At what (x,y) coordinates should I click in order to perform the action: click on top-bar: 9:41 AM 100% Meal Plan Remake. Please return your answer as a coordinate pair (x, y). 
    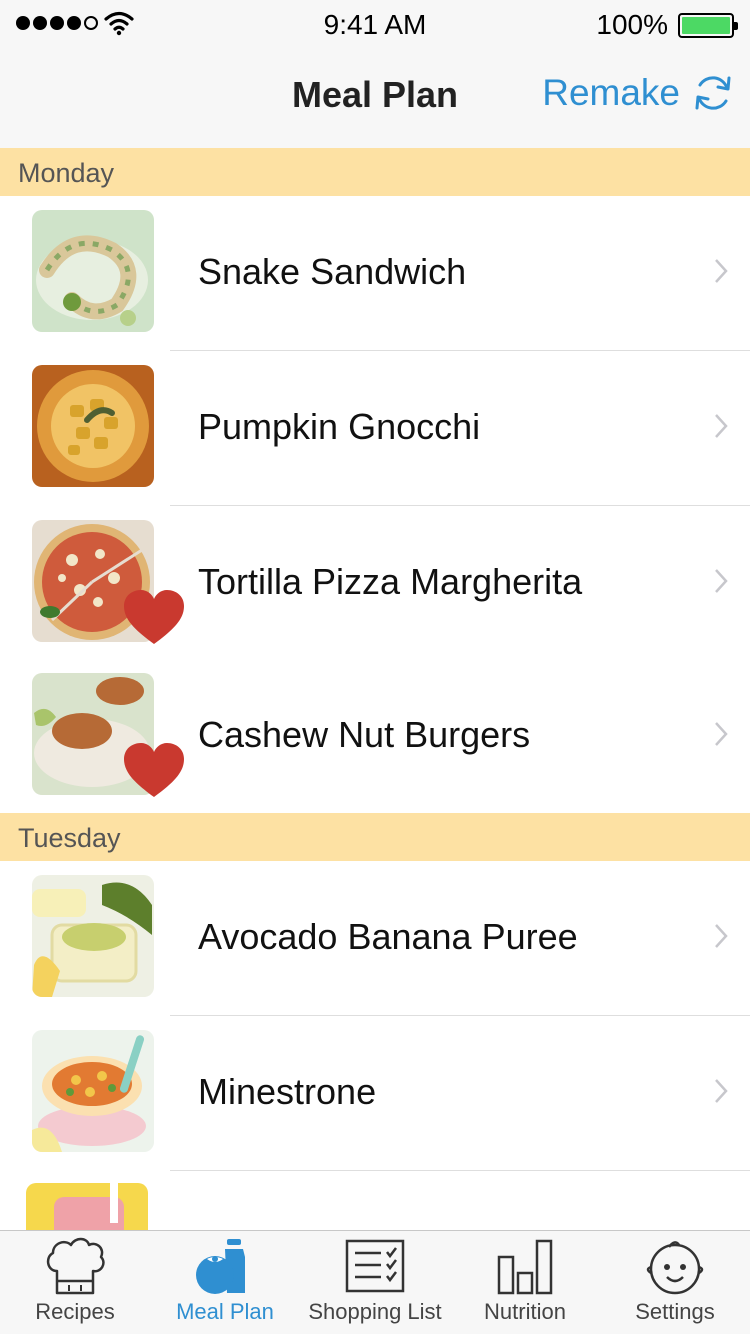
    Looking at the image, I should click on (375, 74).